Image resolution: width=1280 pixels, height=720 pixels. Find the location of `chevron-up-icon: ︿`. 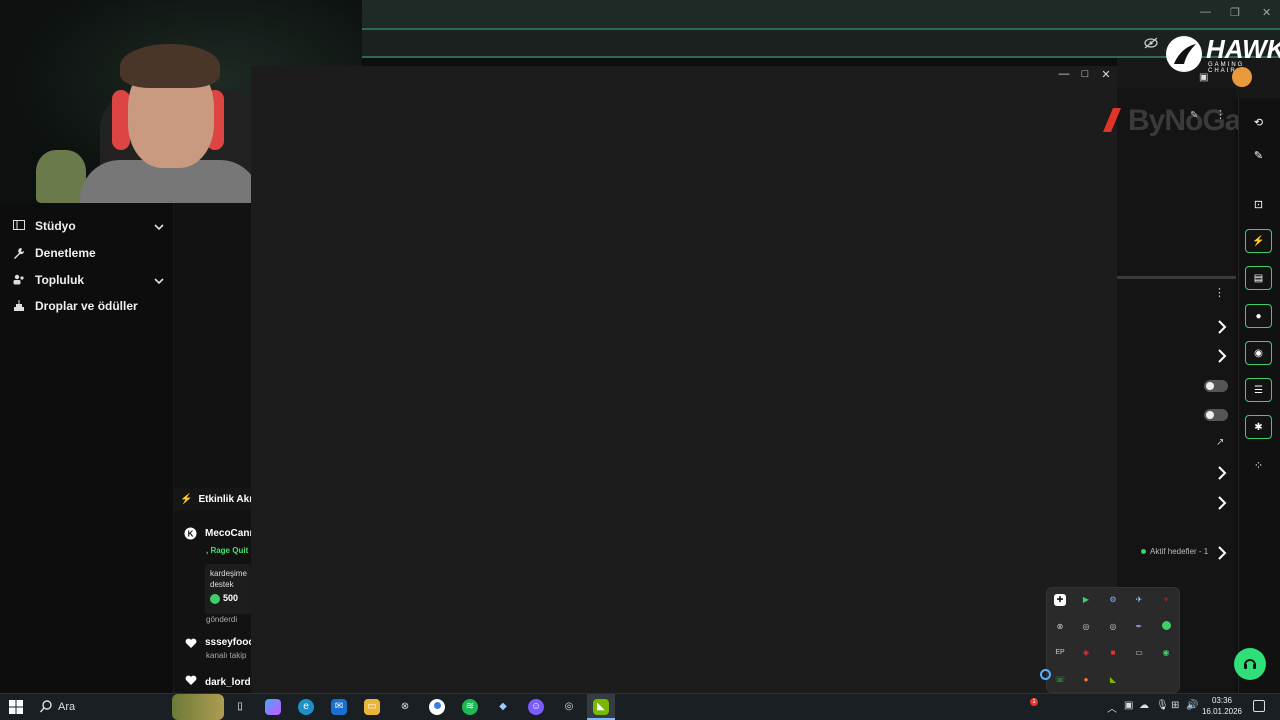

chevron-up-icon: ︿ is located at coordinates (1112, 707).